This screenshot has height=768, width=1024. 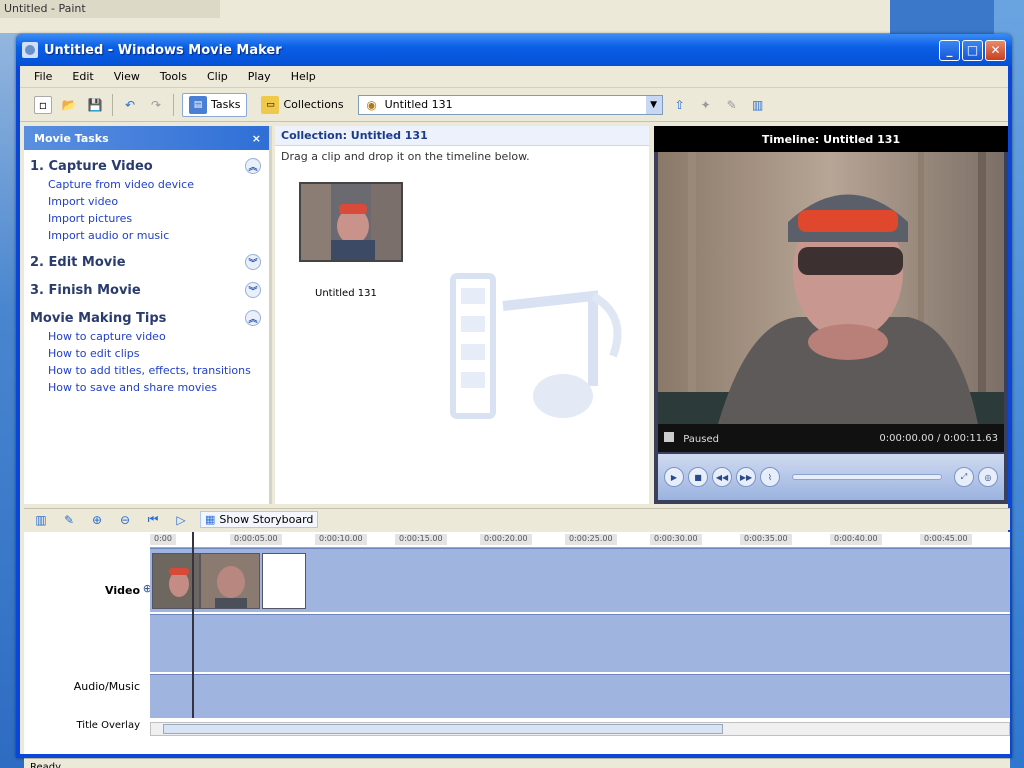 I want to click on zoom-in-icon: ⊕, so click(x=97, y=520).